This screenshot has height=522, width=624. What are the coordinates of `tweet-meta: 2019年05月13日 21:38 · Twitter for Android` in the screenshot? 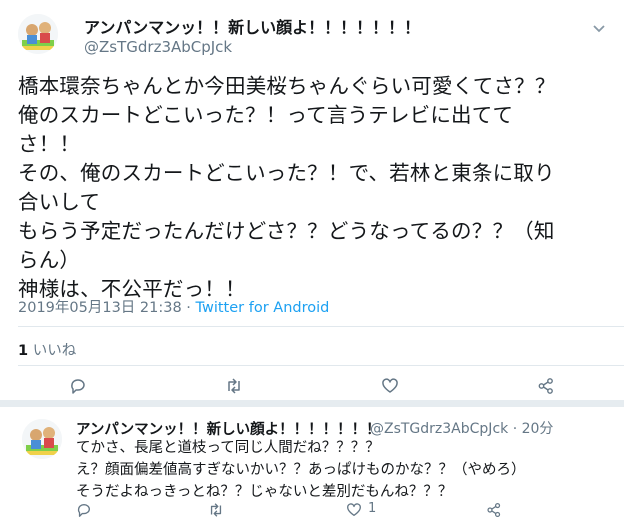 It's located at (173, 306).